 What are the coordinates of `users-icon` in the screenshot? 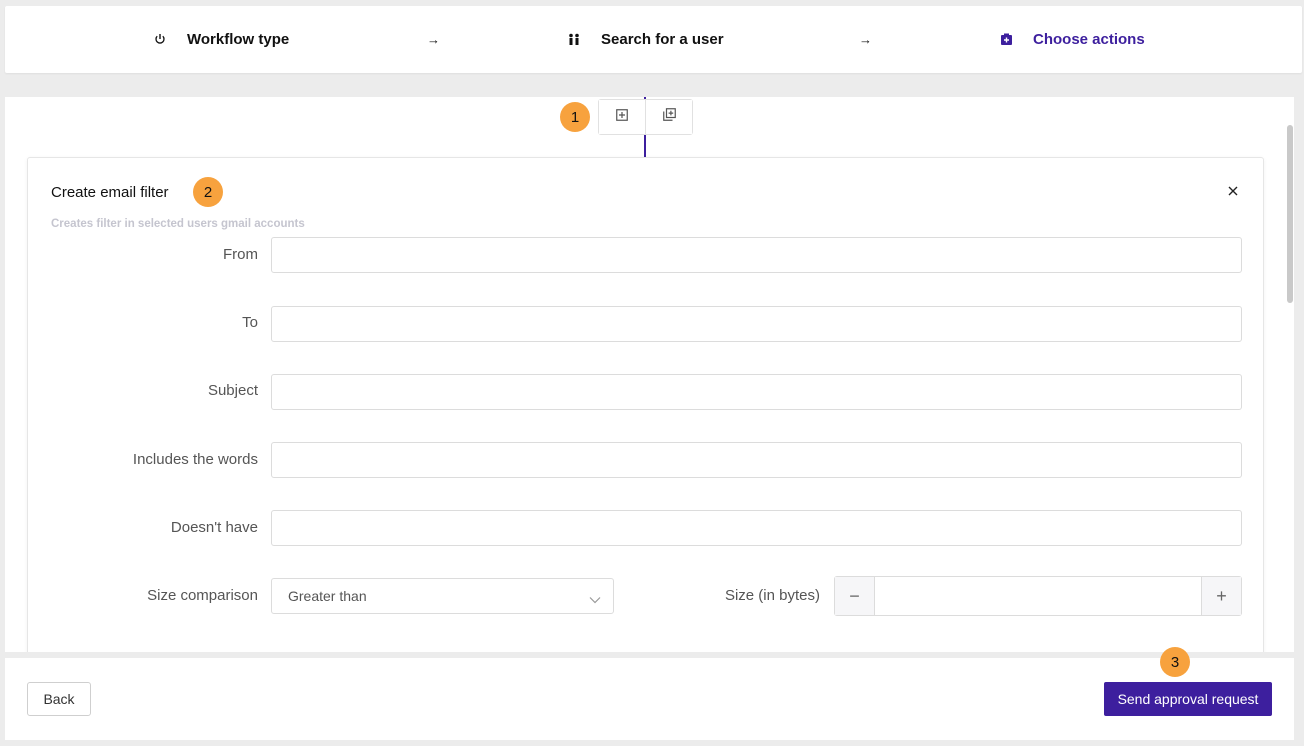 It's located at (574, 40).